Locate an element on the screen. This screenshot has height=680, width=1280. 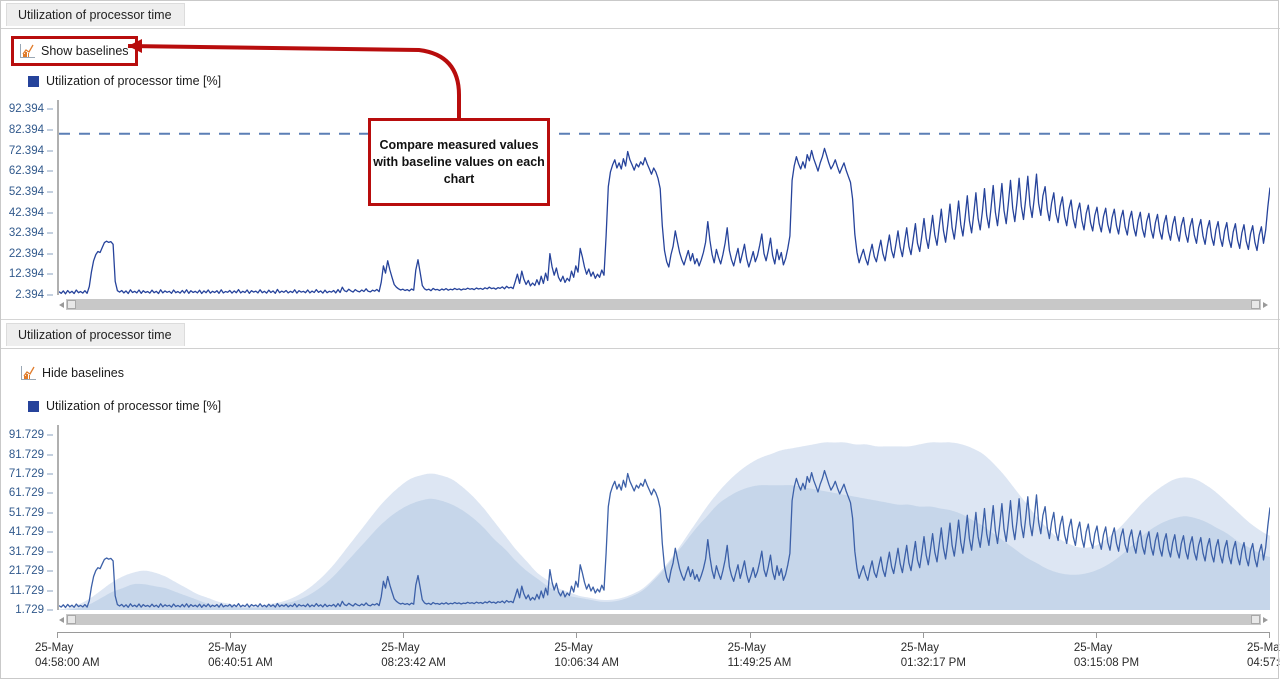
legend-bottom: Utilization of processor time [%] is located at coordinates (640, 409).